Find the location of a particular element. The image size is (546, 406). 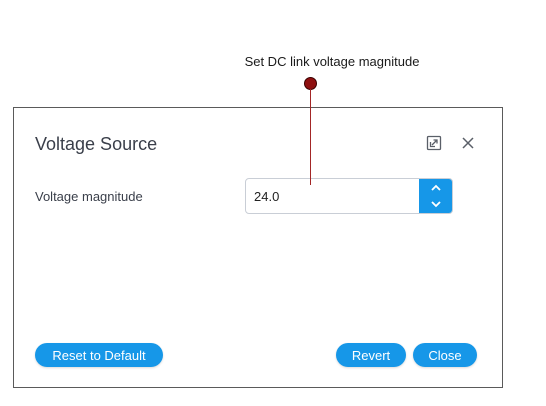

chevron-down-icon is located at coordinates (435, 204).